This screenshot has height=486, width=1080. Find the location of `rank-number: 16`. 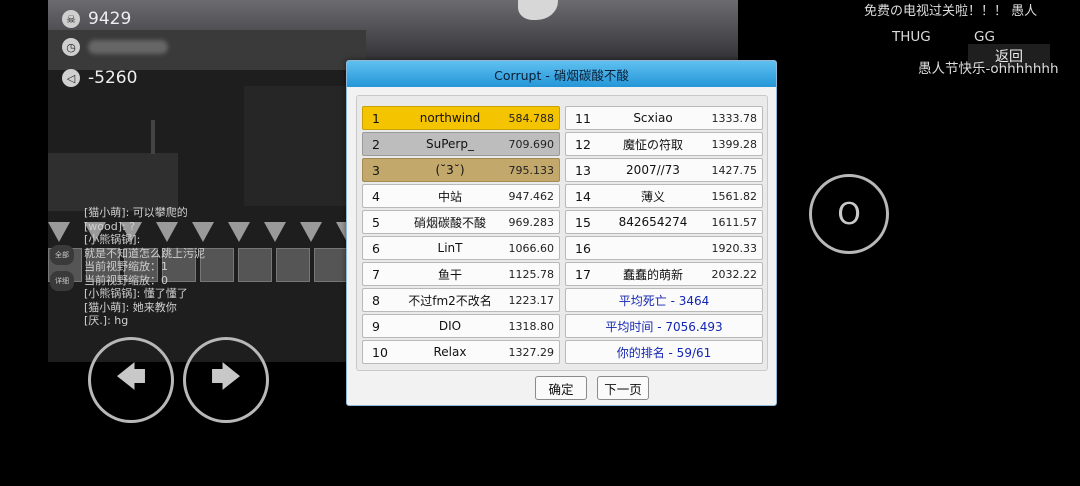

rank-number: 16 is located at coordinates (583, 248).